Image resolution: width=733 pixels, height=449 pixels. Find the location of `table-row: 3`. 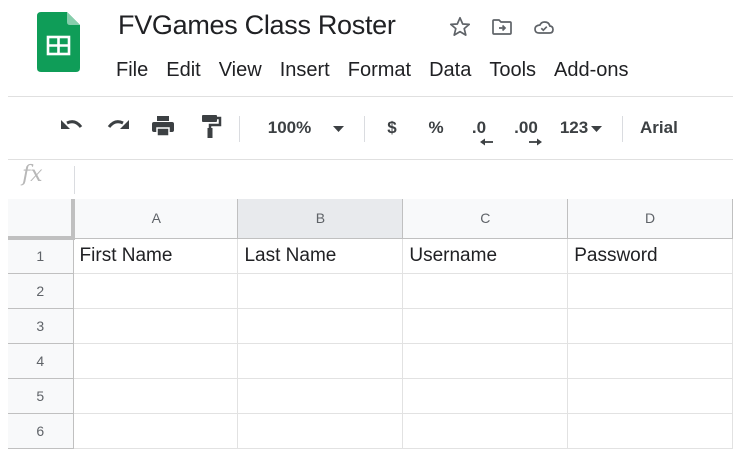

table-row: 3 is located at coordinates (370, 326).